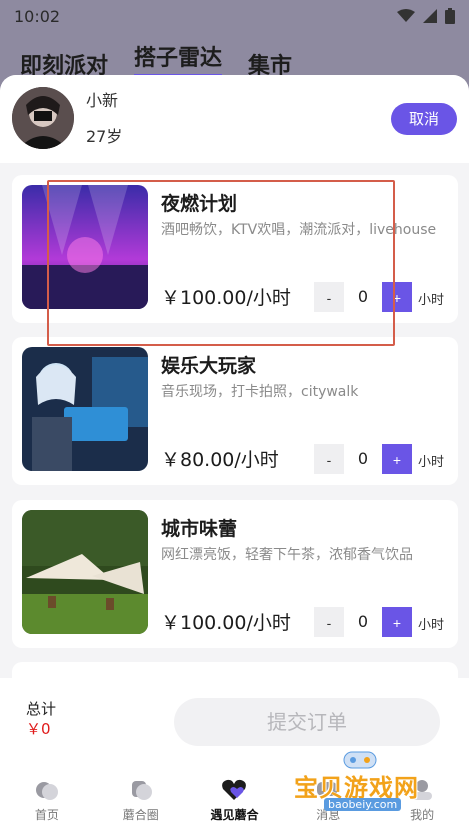 The image size is (469, 834). What do you see at coordinates (199, 204) in the screenshot?
I see `package-title: 夜燃计划` at bounding box center [199, 204].